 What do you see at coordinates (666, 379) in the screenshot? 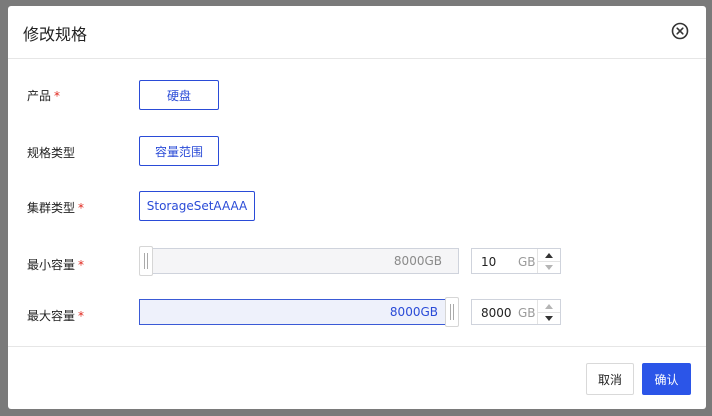
I see `confirm-button: 确认` at bounding box center [666, 379].